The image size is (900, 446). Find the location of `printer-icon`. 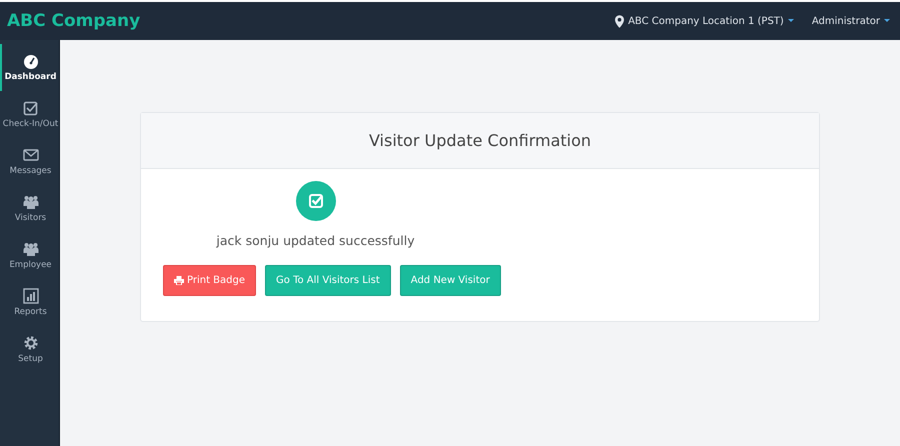

printer-icon is located at coordinates (179, 280).